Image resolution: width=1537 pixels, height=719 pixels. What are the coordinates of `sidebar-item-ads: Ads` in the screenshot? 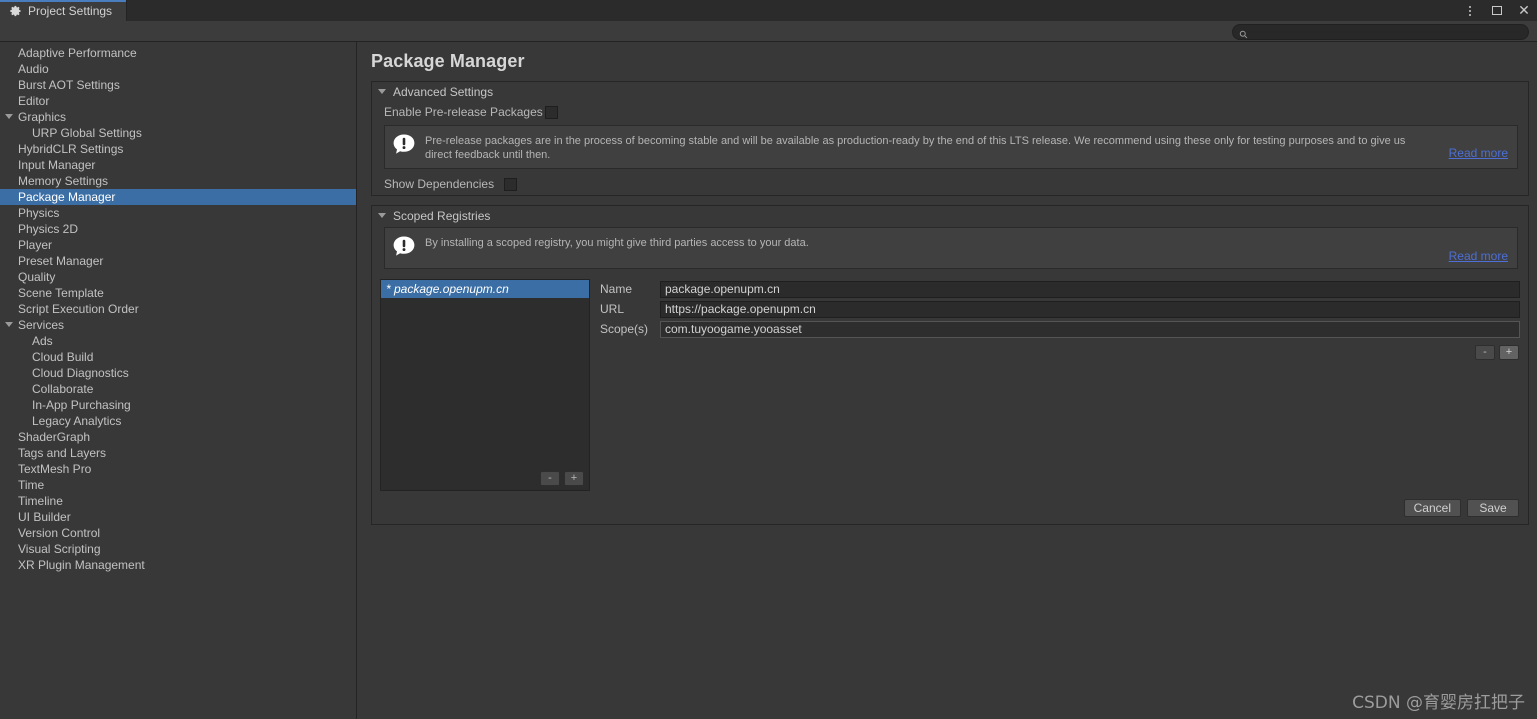 It's located at (178, 341).